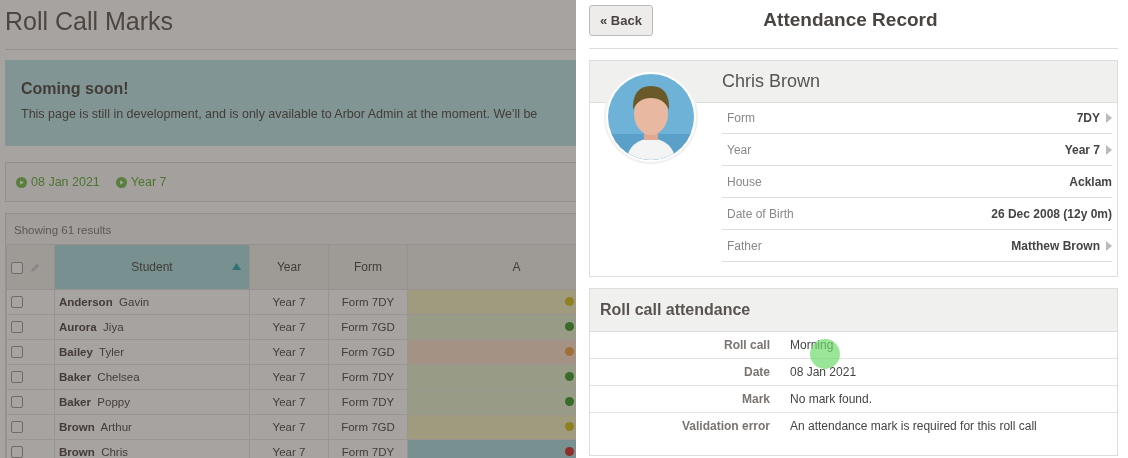 The width and height of the screenshot is (1128, 458). What do you see at coordinates (152, 327) in the screenshot?
I see `student-cell: Aurora Jiya` at bounding box center [152, 327].